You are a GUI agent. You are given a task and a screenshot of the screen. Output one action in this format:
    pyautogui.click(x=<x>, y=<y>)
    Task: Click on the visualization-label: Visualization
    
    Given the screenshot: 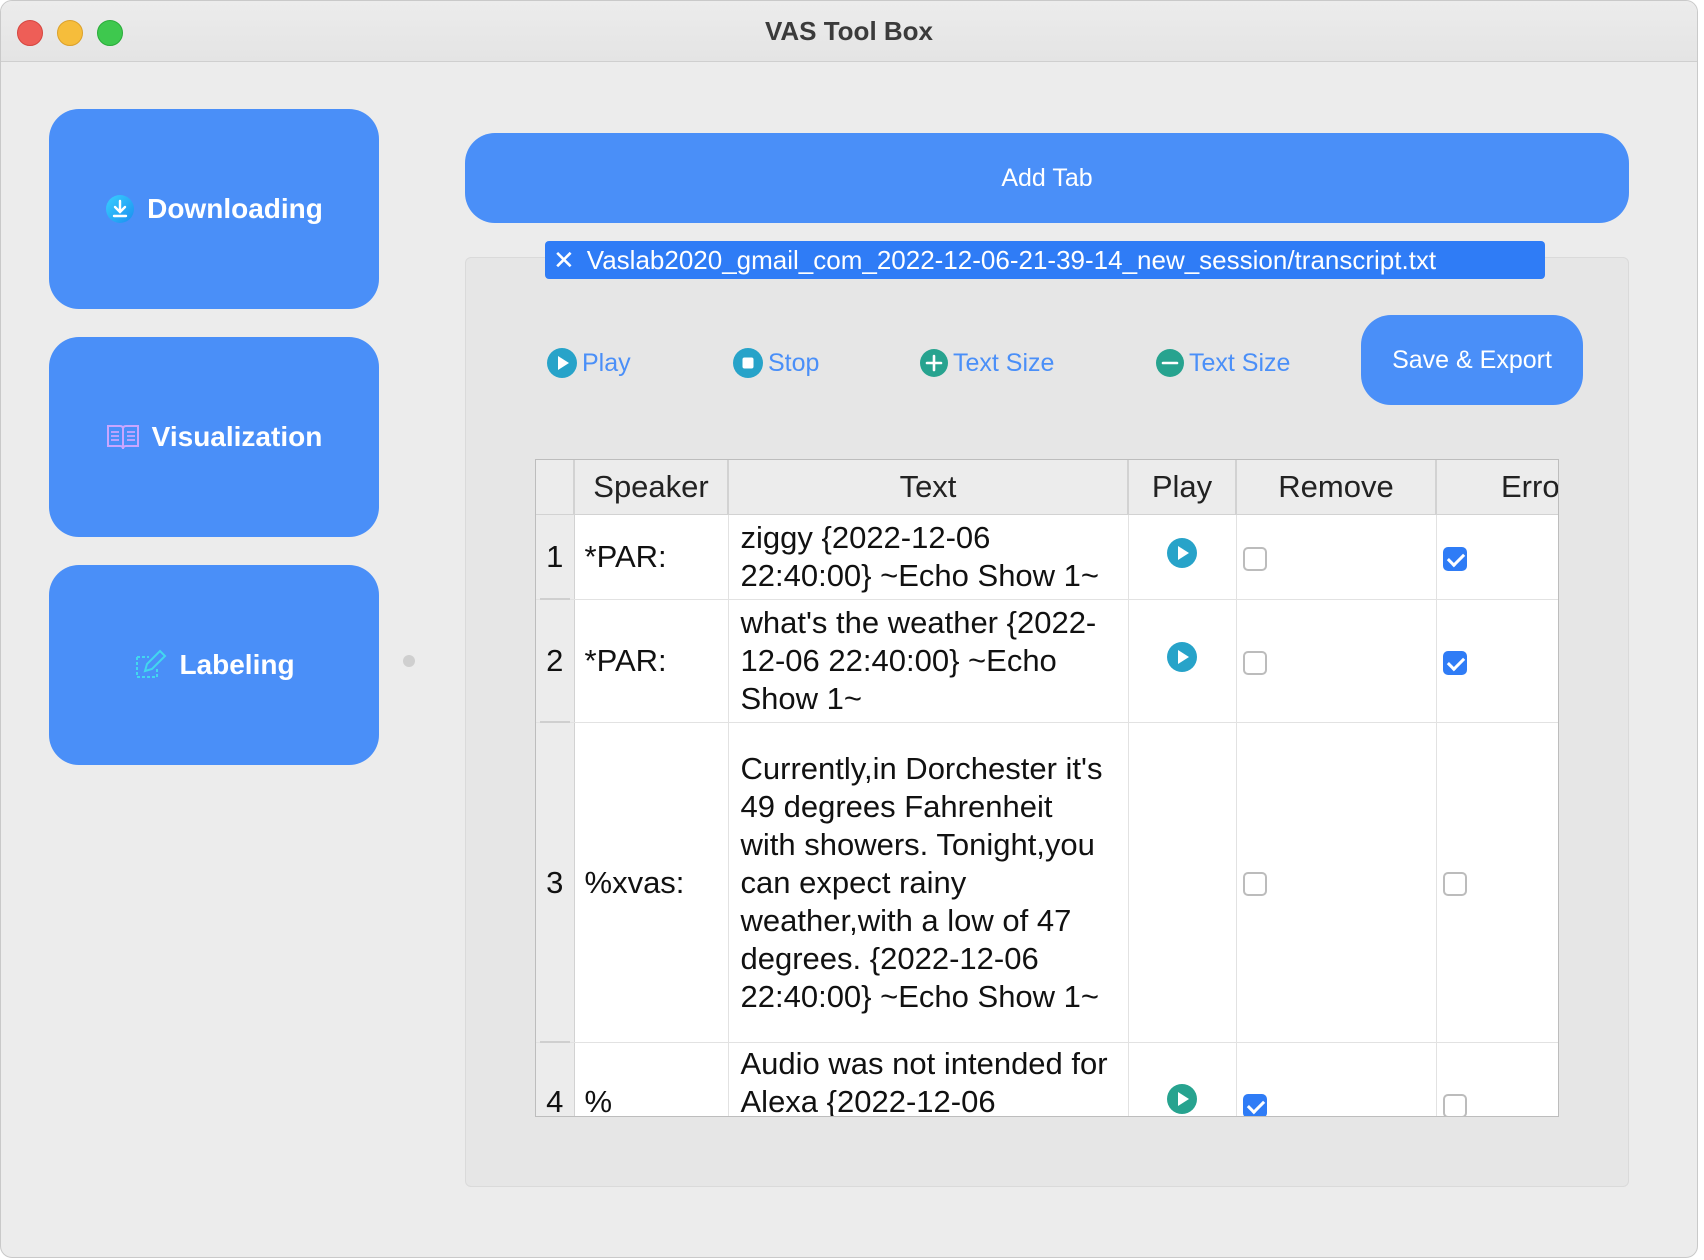 What is the action you would take?
    pyautogui.click(x=237, y=436)
    